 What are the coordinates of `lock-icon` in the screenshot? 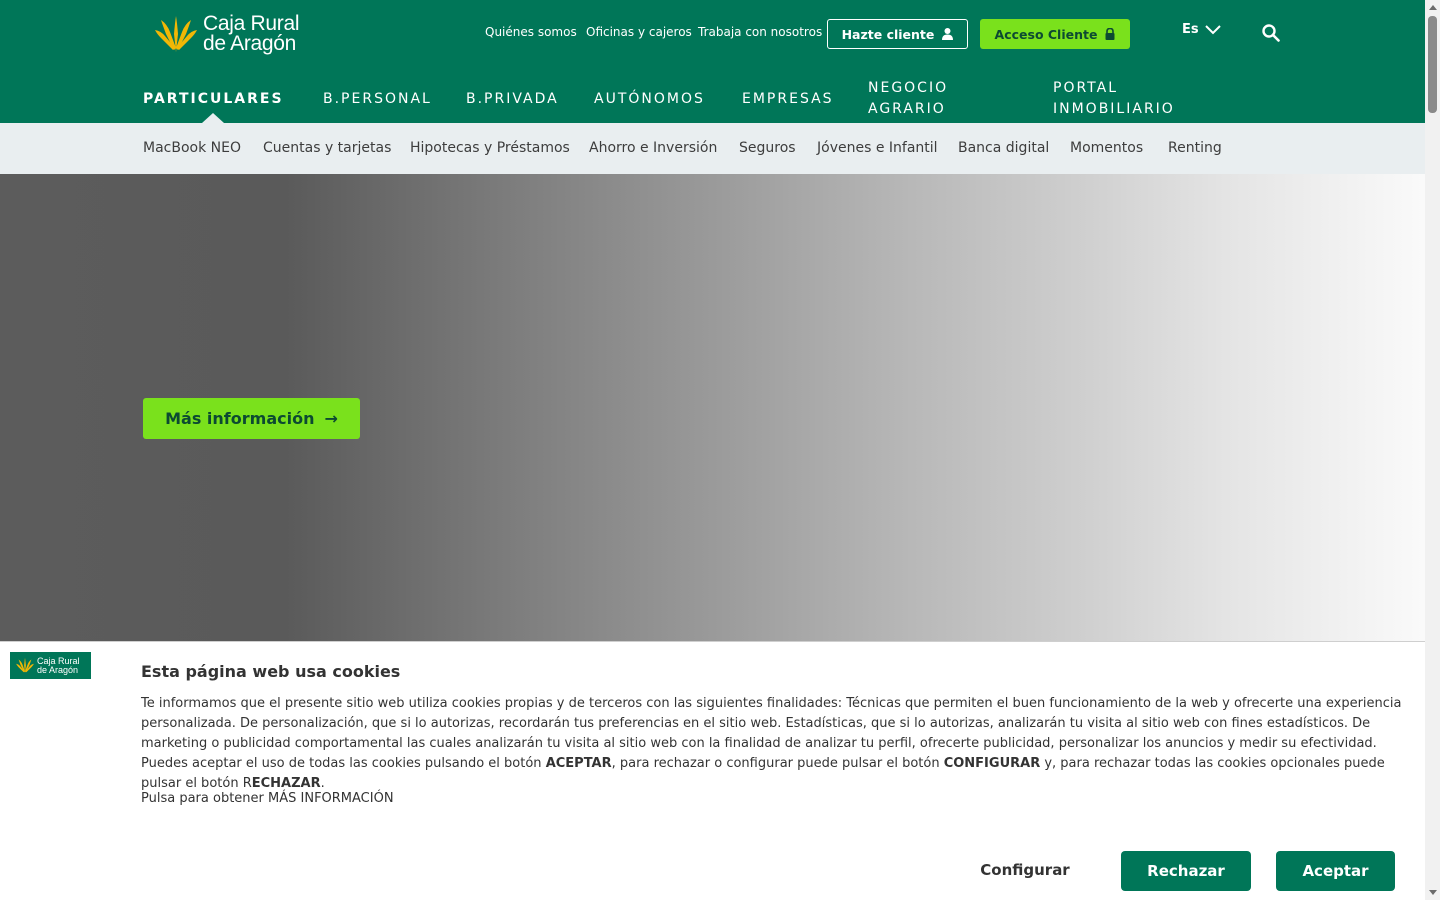 It's located at (1110, 34).